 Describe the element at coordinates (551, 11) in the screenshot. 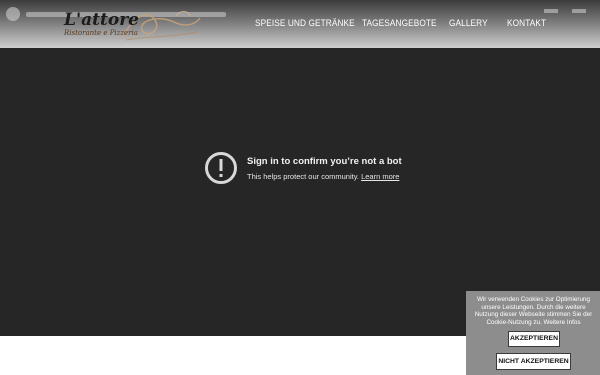

I see `watch-later-icon` at that location.